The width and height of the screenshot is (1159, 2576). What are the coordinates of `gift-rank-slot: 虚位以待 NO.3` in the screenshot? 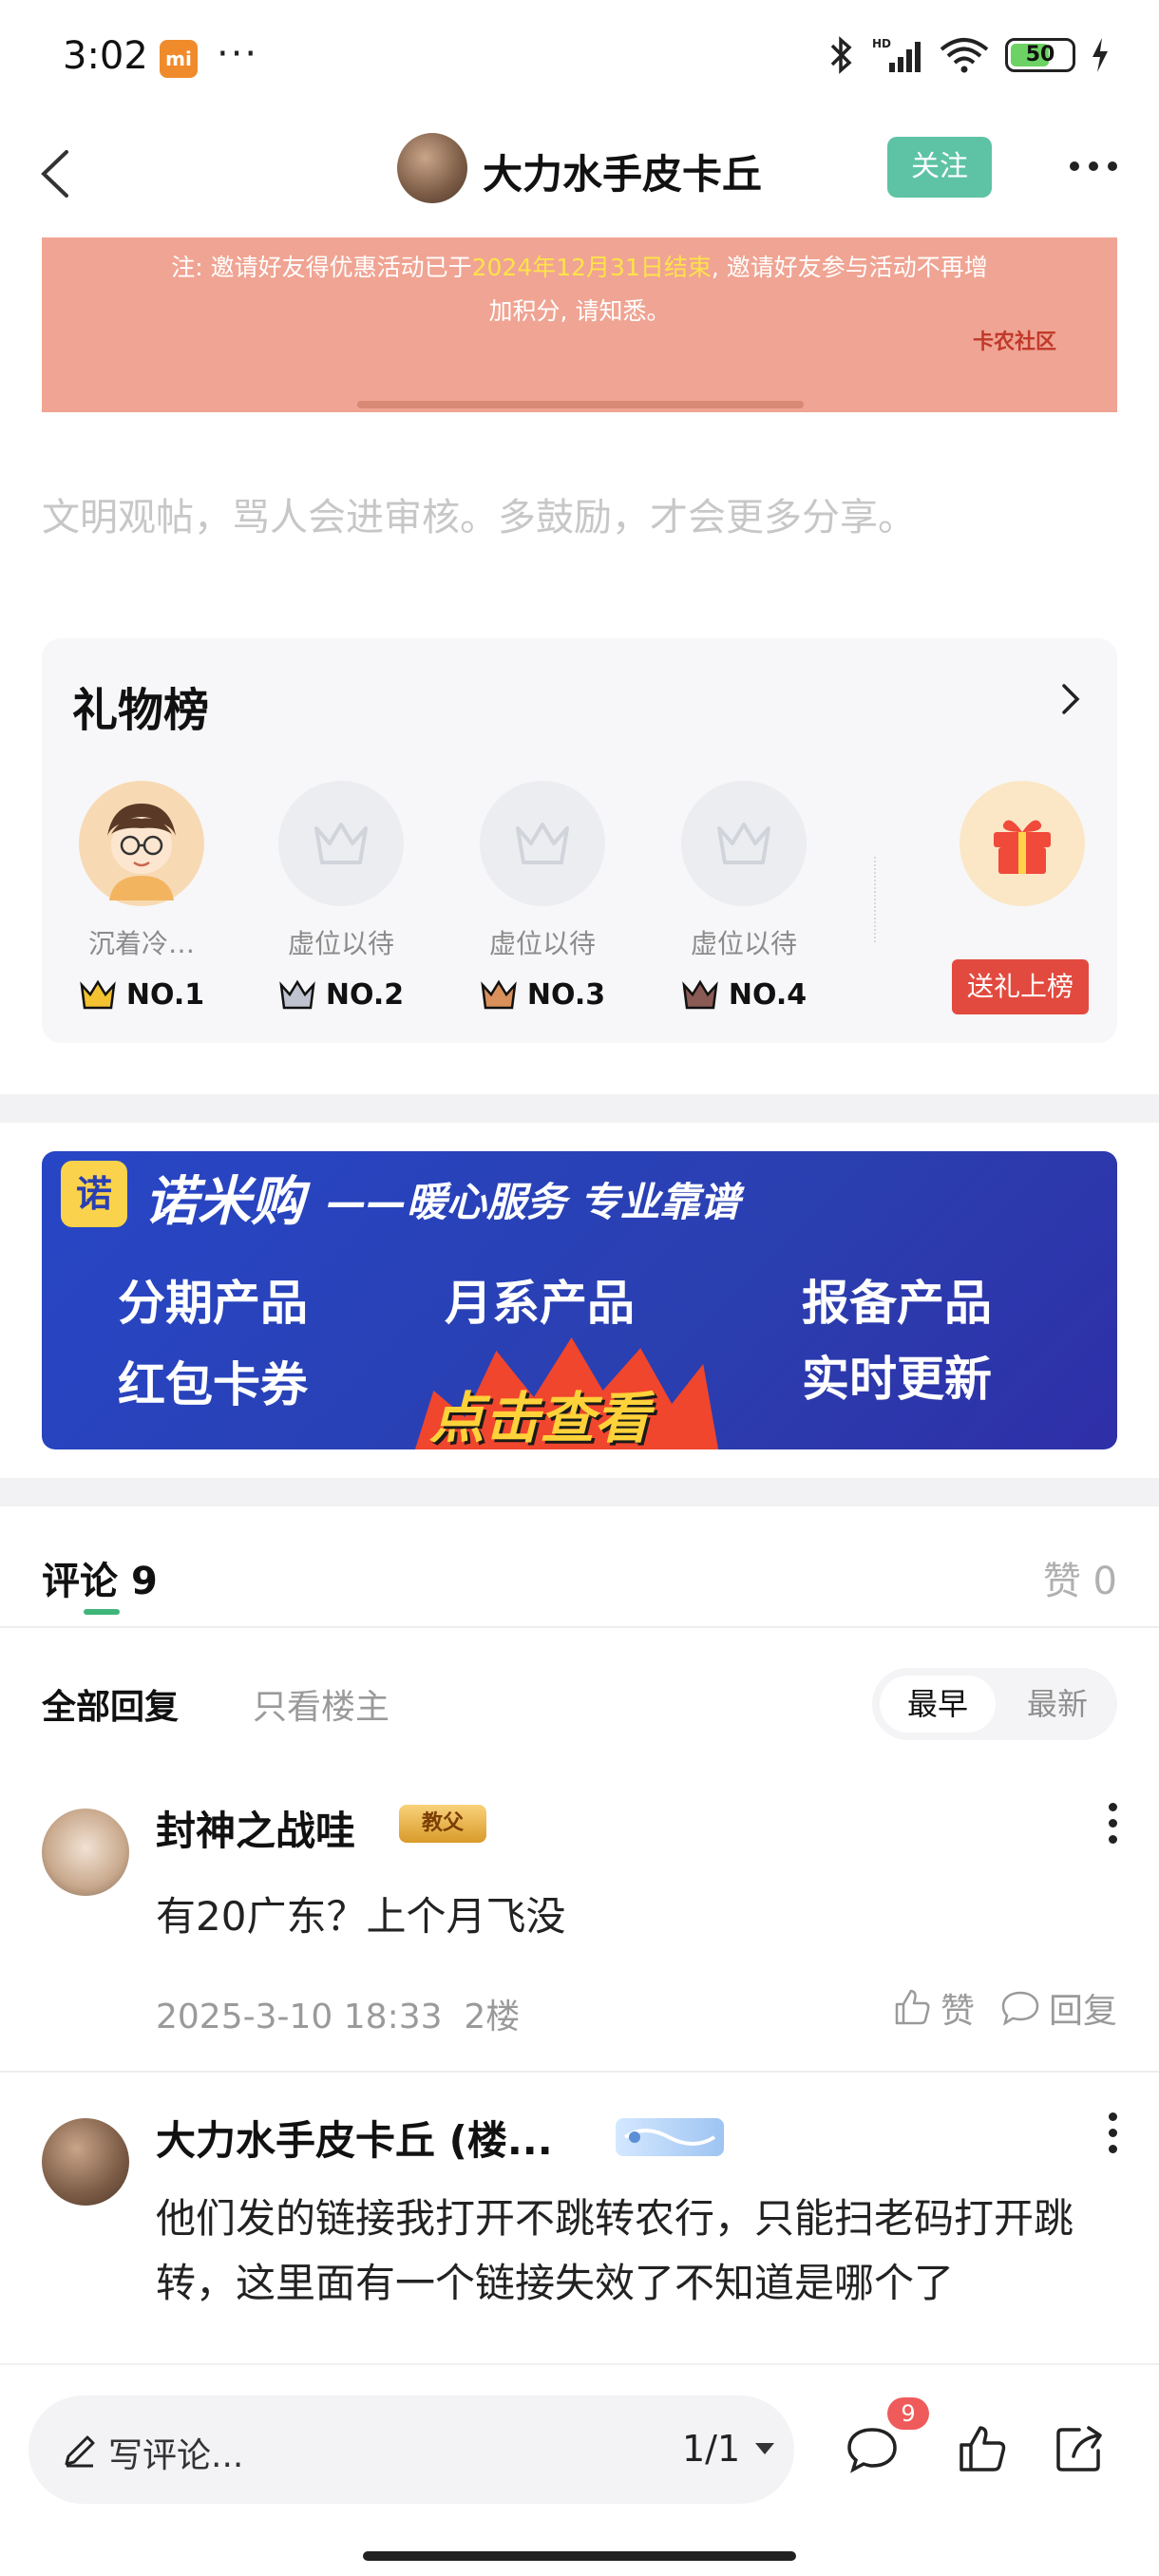 It's located at (542, 896).